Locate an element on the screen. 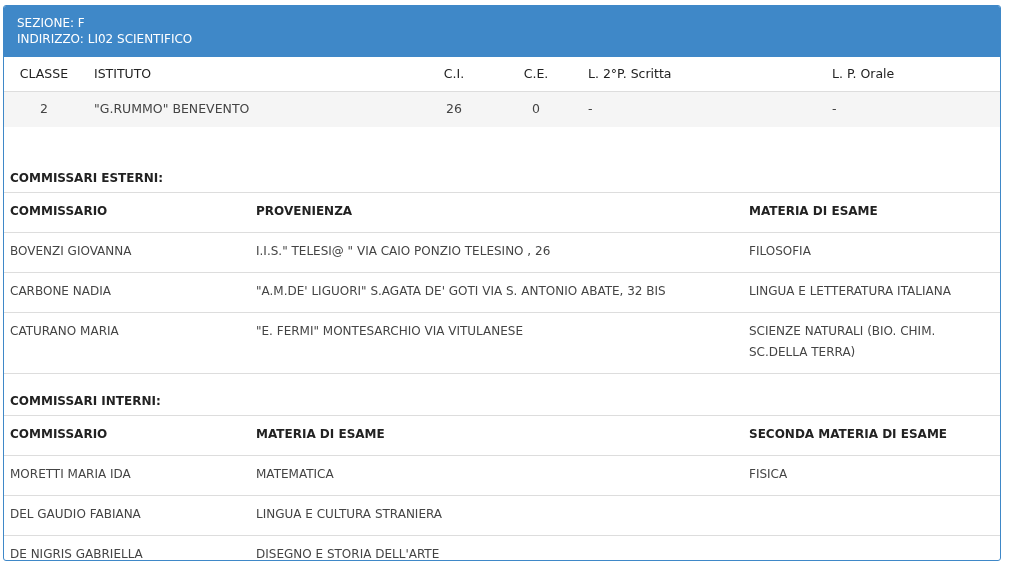  table-cell-text: LINGUA E LETTERATURA ITALIANA is located at coordinates (850, 291).